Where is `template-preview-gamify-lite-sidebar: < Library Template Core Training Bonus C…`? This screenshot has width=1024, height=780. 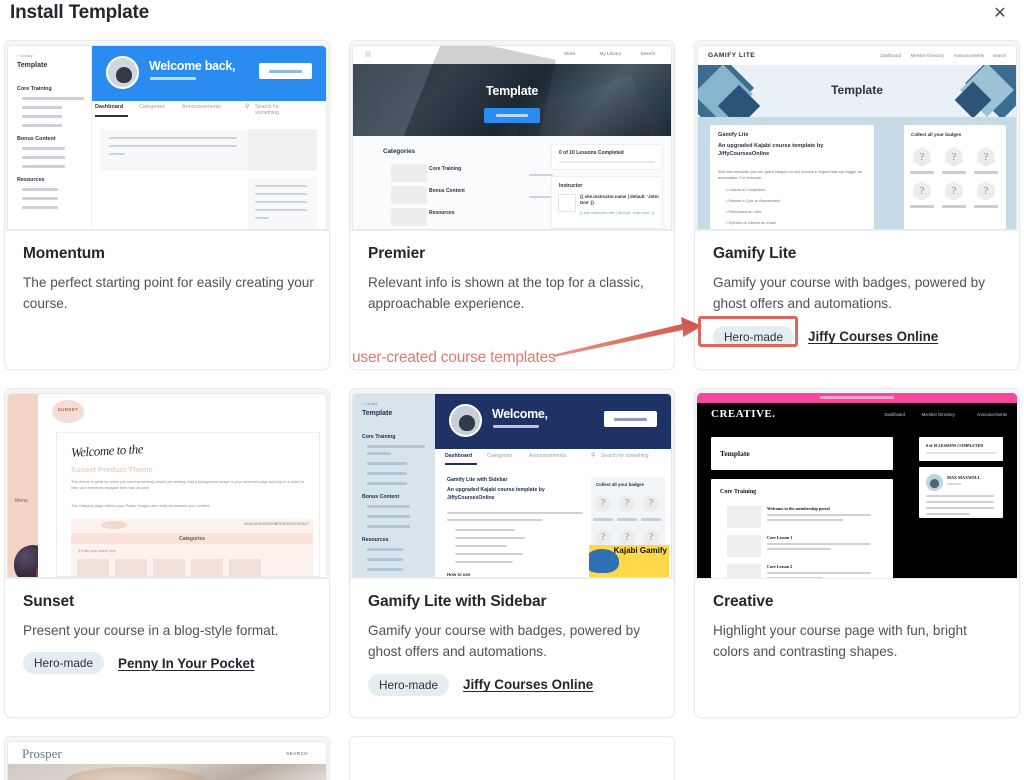 template-preview-gamify-lite-sidebar: < Library Template Core Training Bonus C… is located at coordinates (512, 484).